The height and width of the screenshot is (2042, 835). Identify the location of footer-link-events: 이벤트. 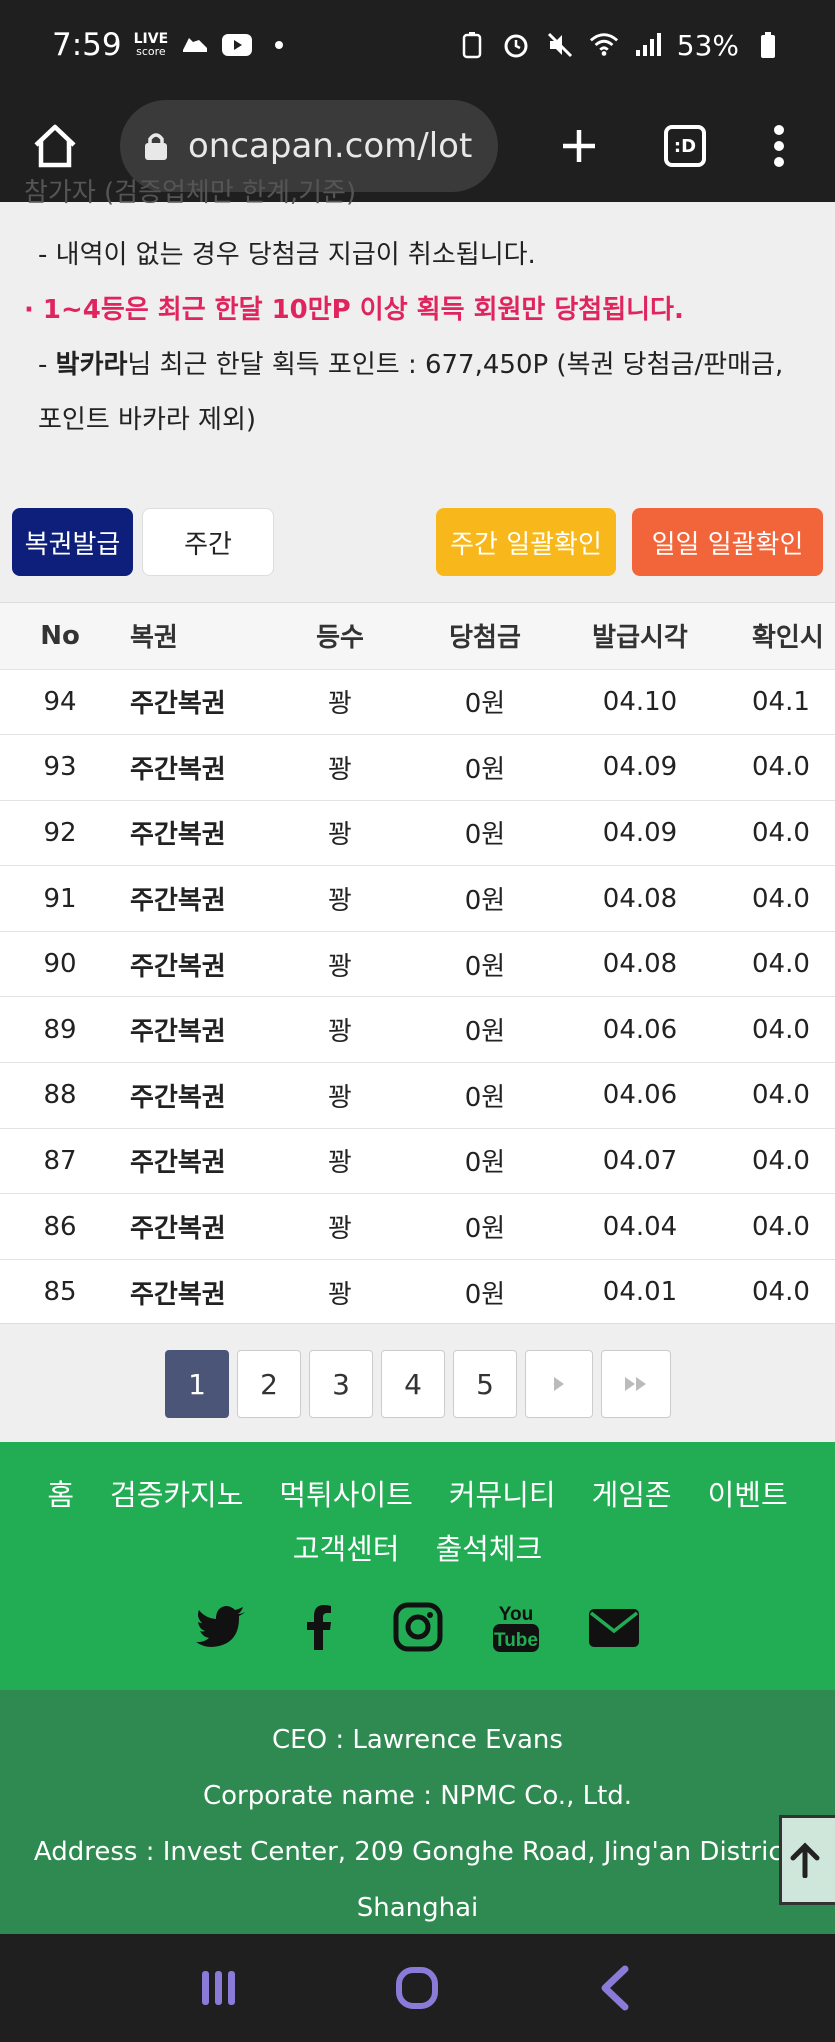
(748, 1493).